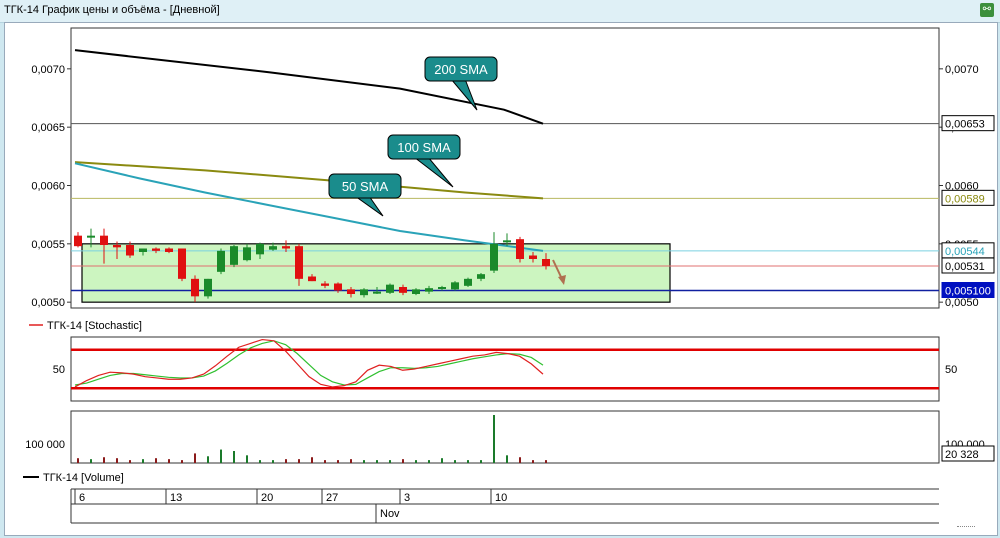 This screenshot has height=538, width=1000. Describe the element at coordinates (966, 528) in the screenshot. I see `resize-grip` at that location.